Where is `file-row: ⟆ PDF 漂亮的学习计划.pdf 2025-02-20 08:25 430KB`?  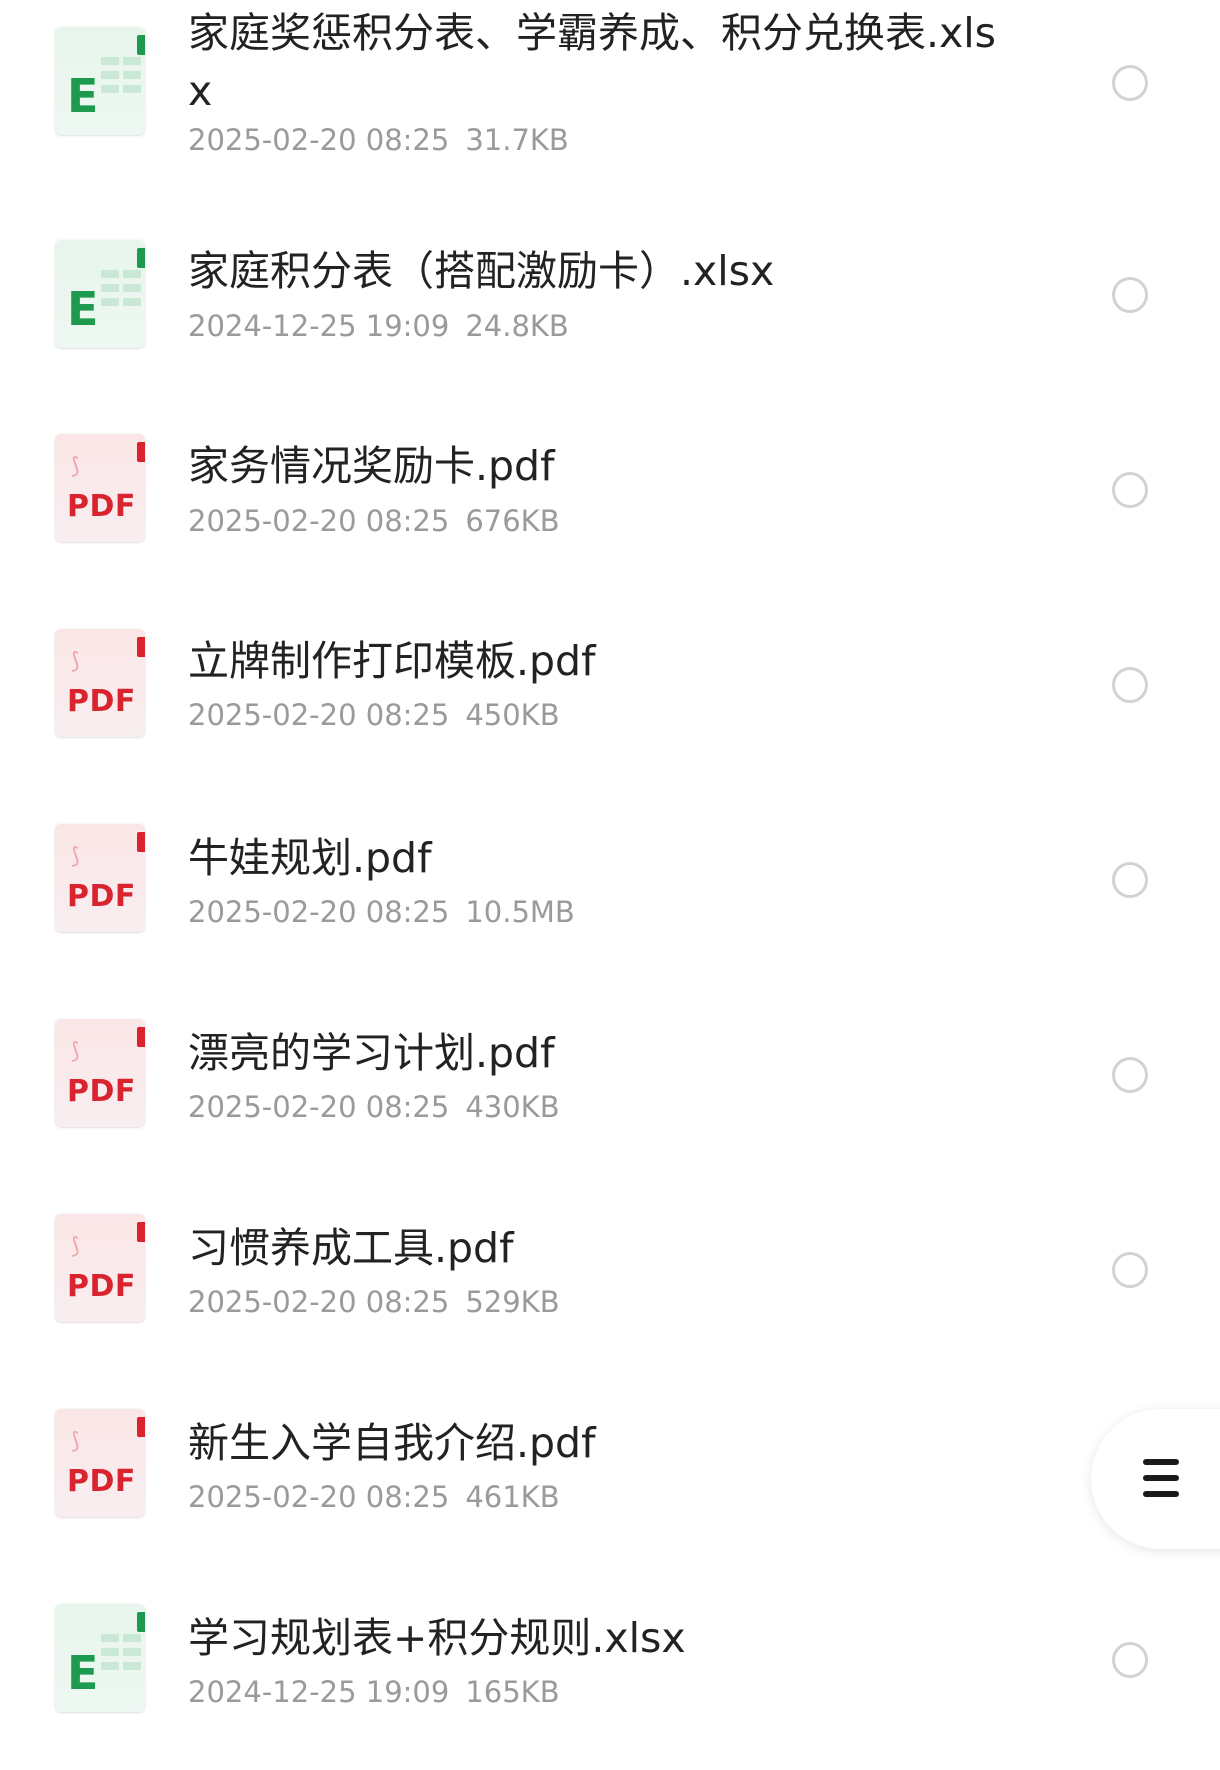
file-row: ⟆ PDF 漂亮的学习计划.pdf 2025-02-20 08:25 430KB is located at coordinates (610, 1087).